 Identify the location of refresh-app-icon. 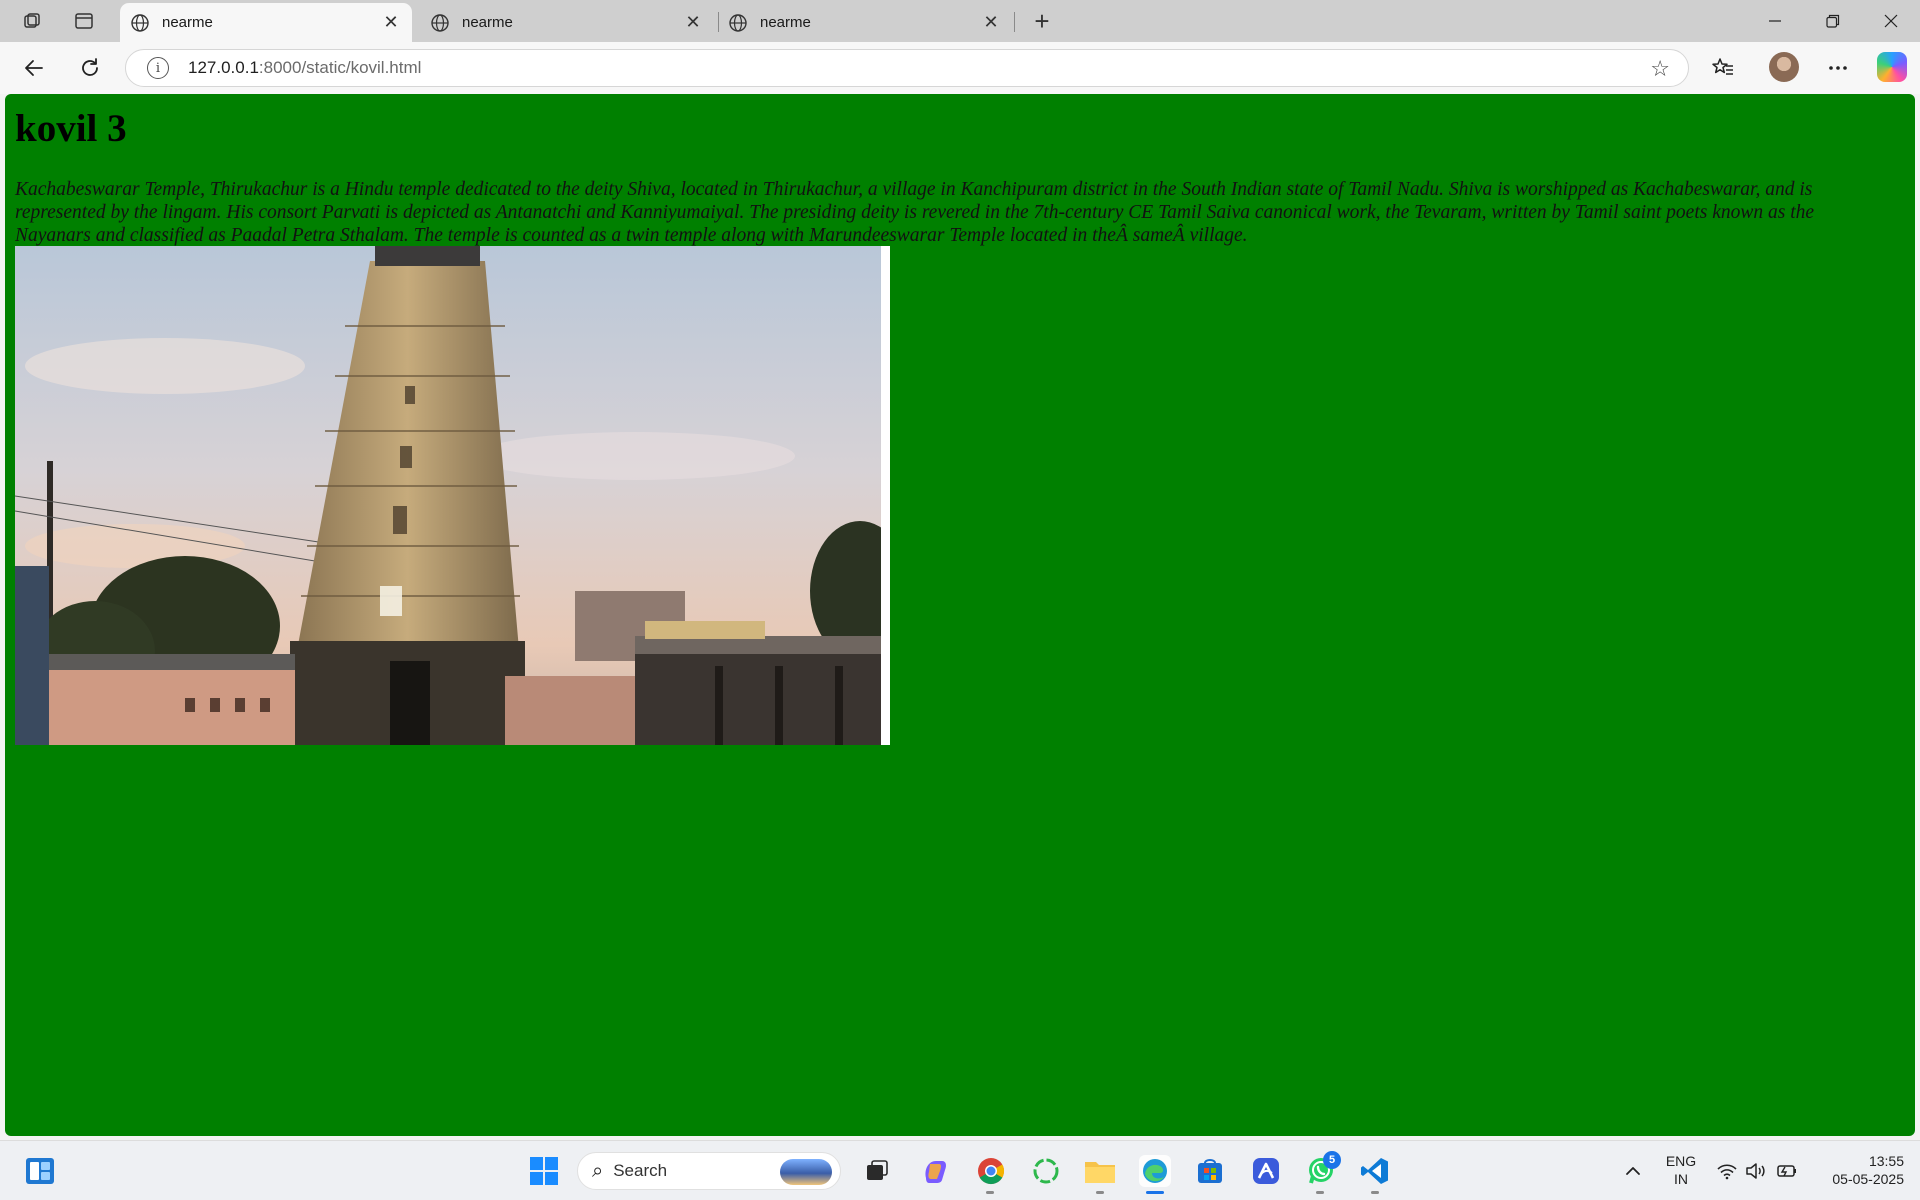
(1046, 1171).